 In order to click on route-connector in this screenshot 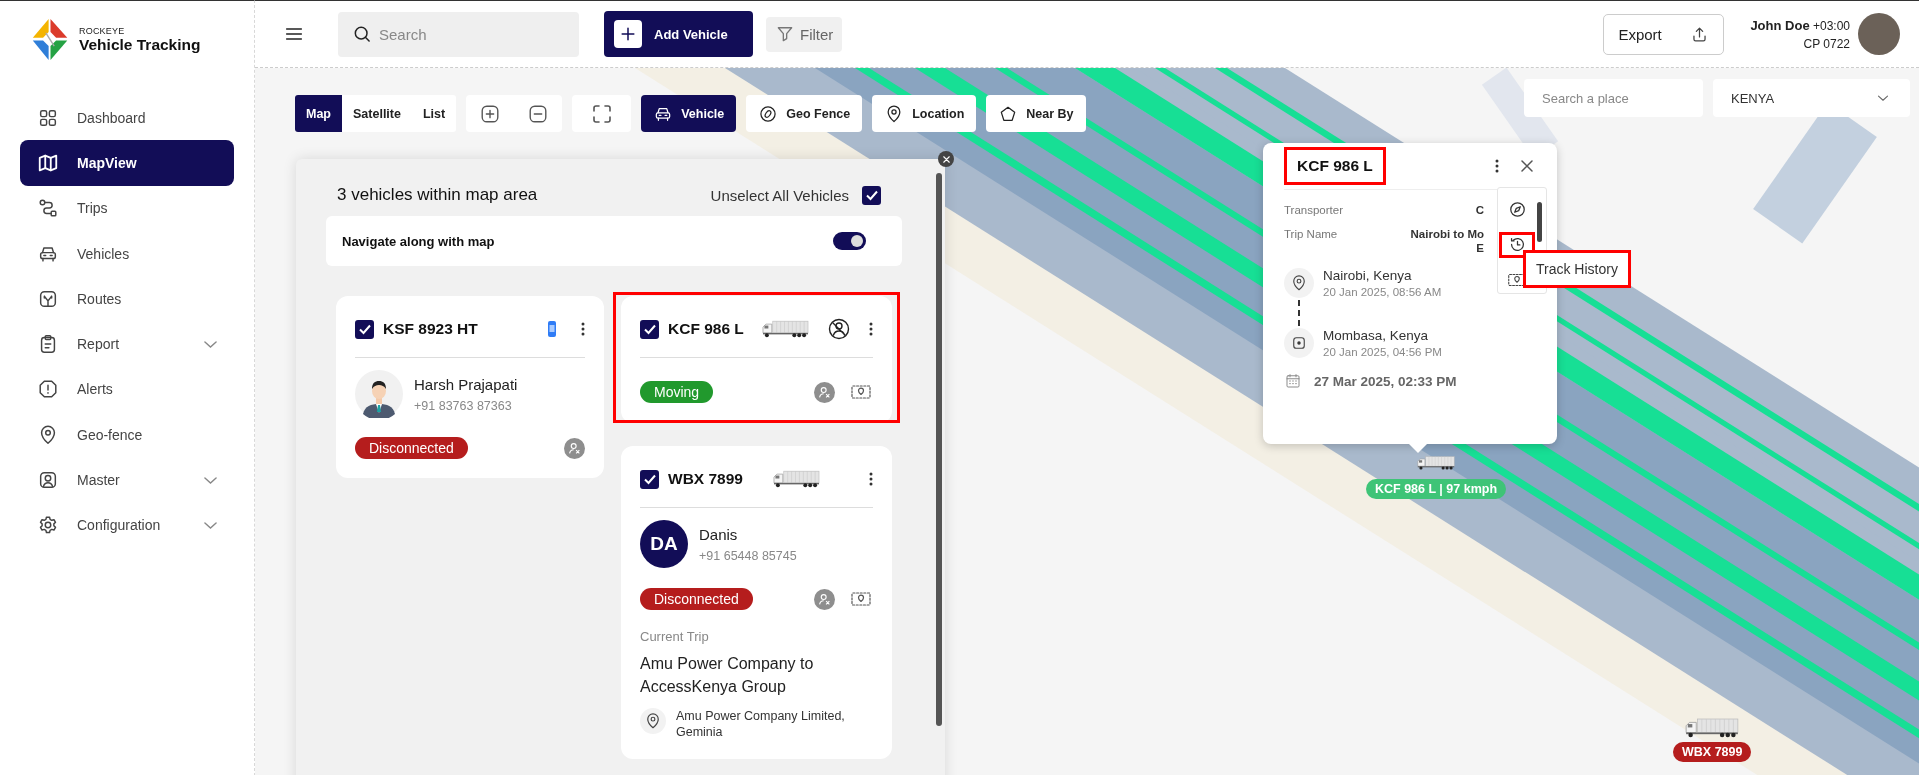, I will do `click(1299, 313)`.